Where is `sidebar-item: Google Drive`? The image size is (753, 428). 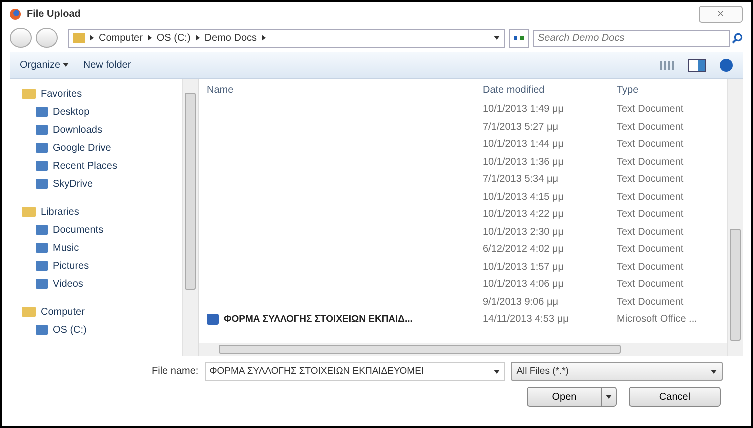 sidebar-item: Google Drive is located at coordinates (102, 148).